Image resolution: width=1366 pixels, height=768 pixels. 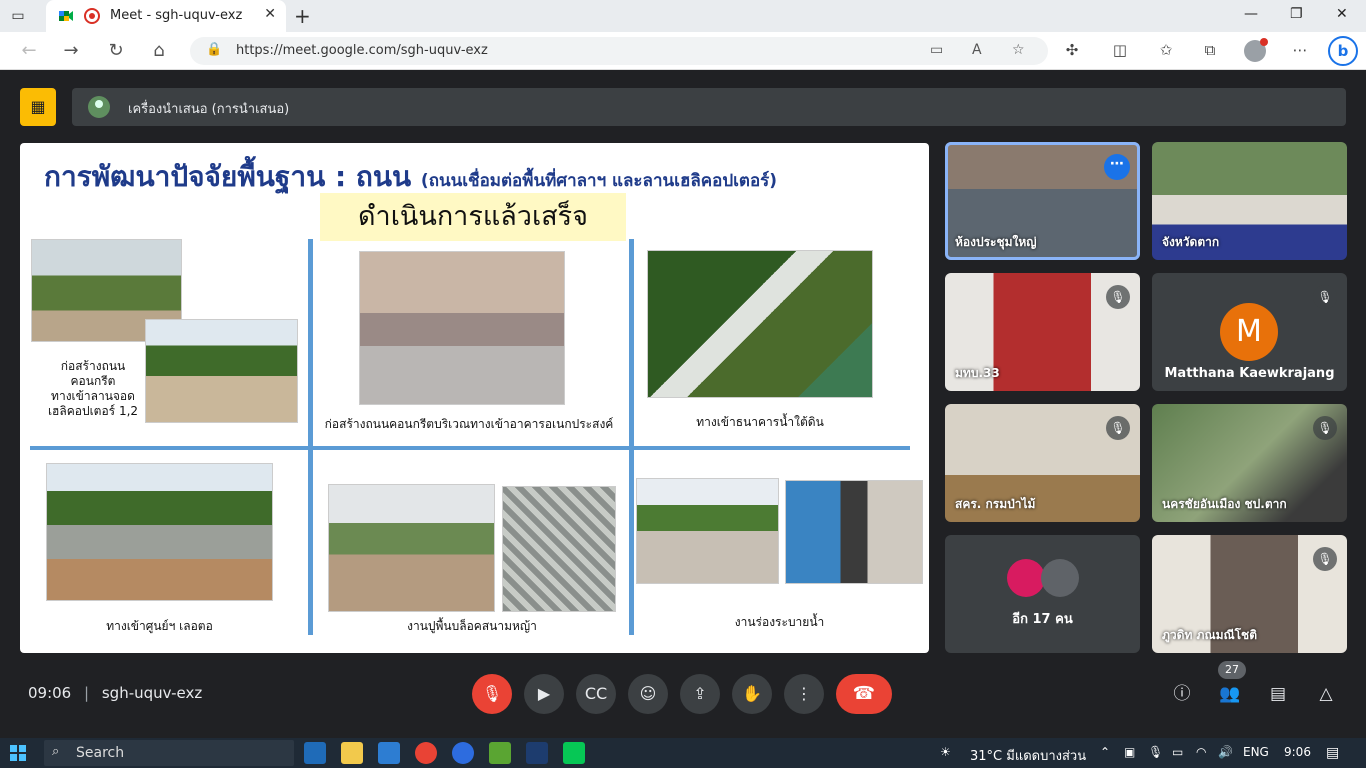 I want to click on participant-name: มทบ.33, so click(x=977, y=373).